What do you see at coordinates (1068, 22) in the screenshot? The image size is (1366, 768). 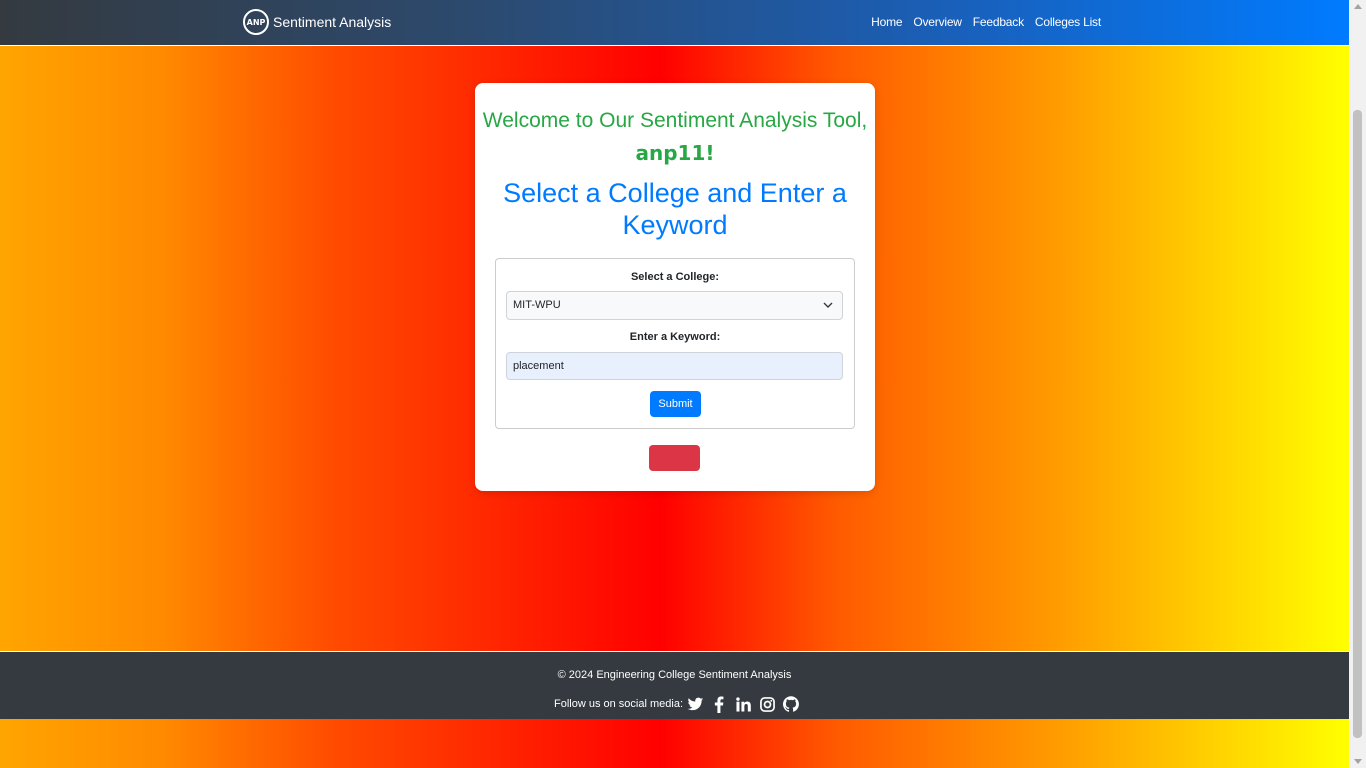 I see `nav-colleges-list-link: Colleges List` at bounding box center [1068, 22].